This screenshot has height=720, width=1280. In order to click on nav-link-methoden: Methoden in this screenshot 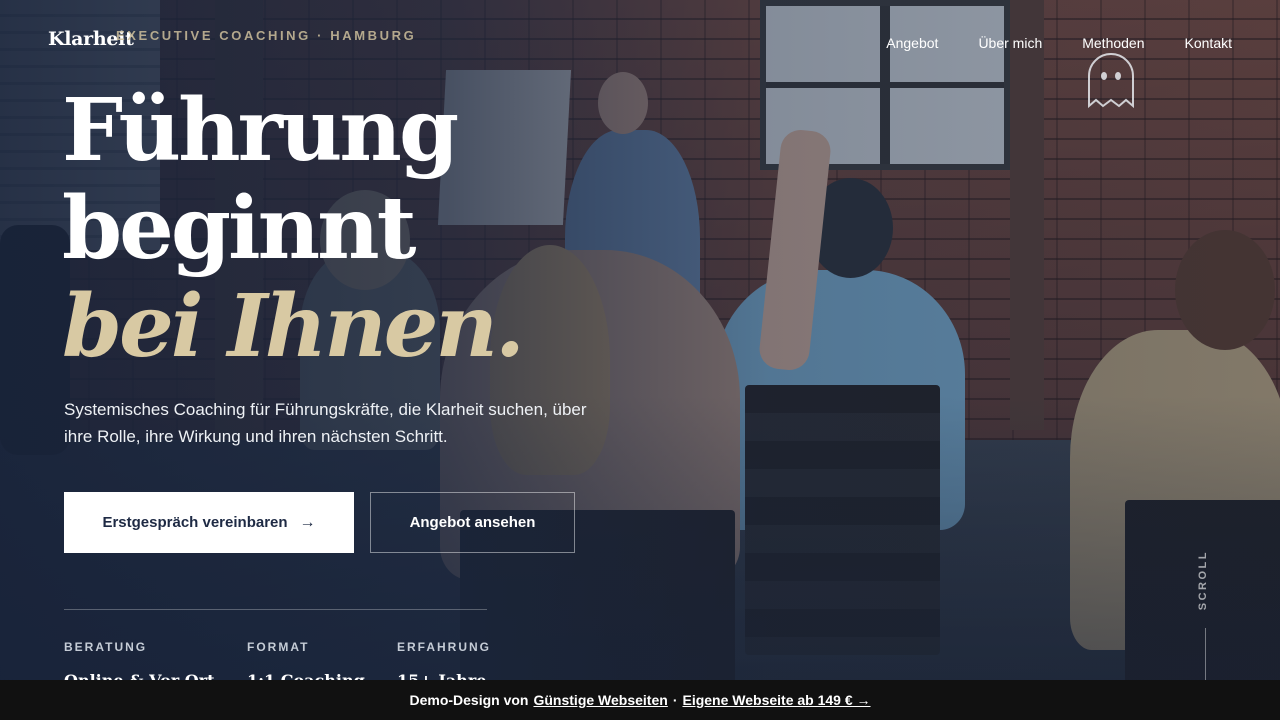, I will do `click(1113, 43)`.